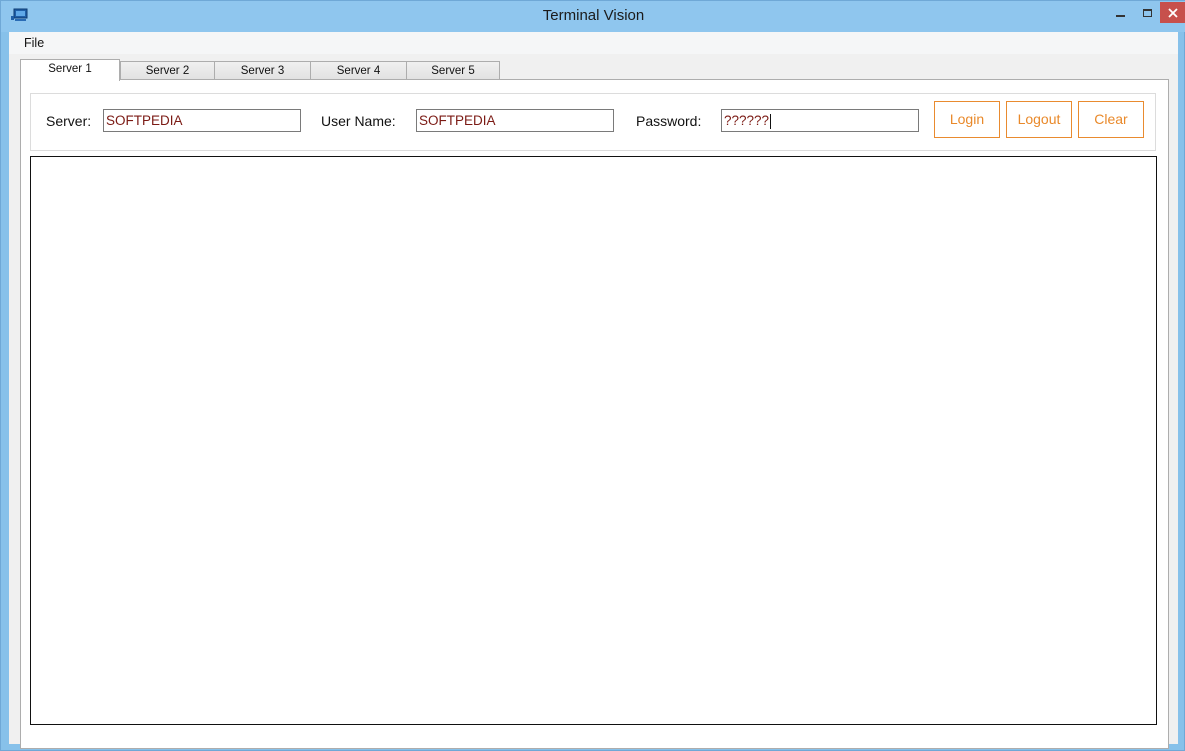 The width and height of the screenshot is (1185, 751). What do you see at coordinates (1039, 119) in the screenshot?
I see `logout-button: Logout` at bounding box center [1039, 119].